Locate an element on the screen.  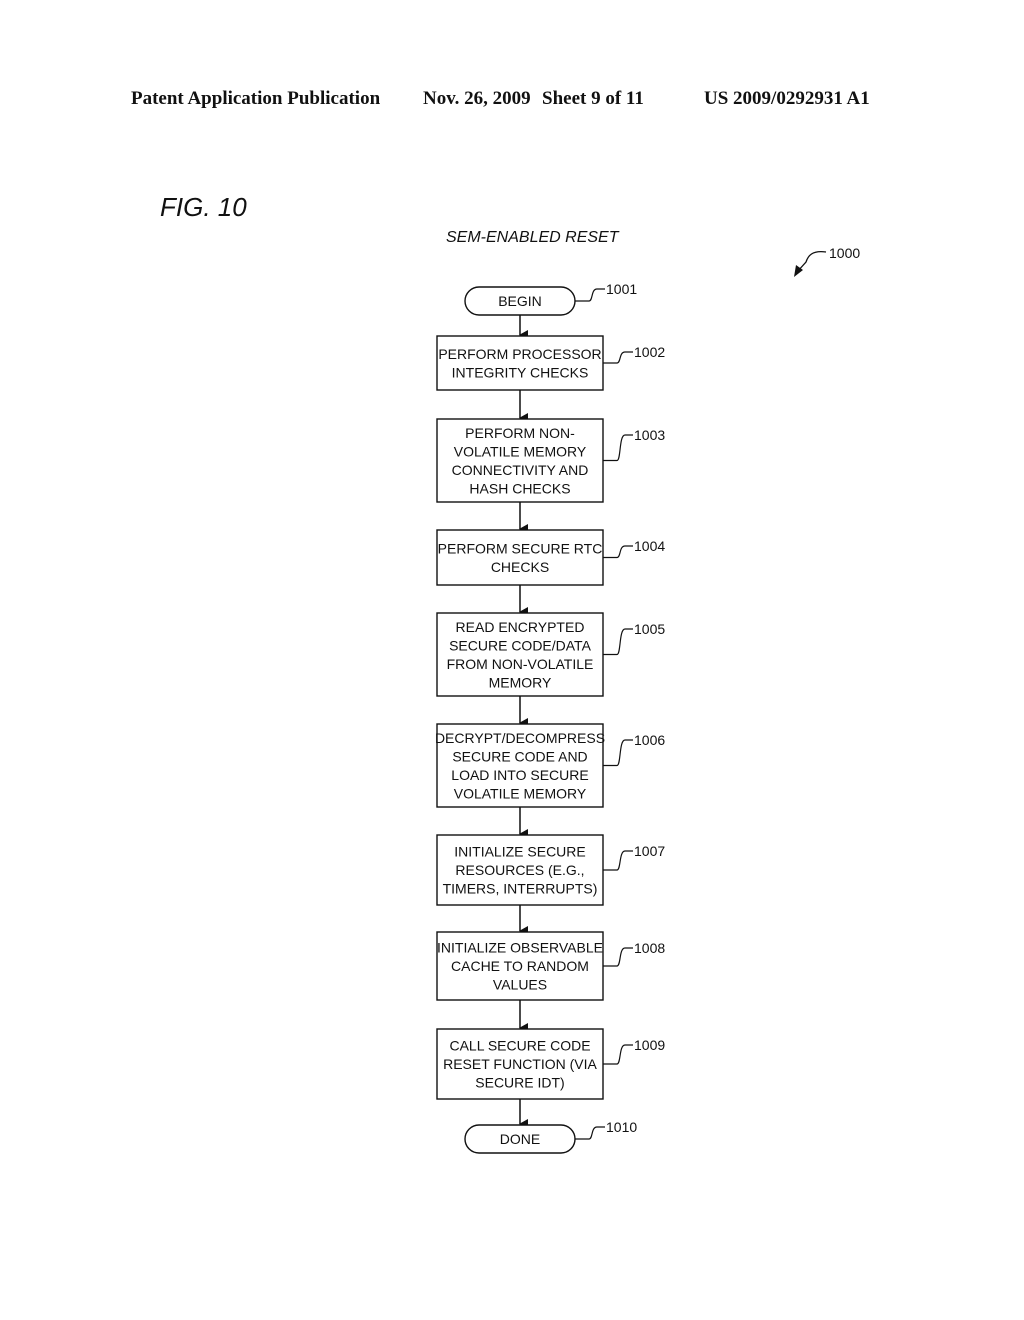
step-text-line: INITIALIZE SECURE is located at coordinates (519, 852).